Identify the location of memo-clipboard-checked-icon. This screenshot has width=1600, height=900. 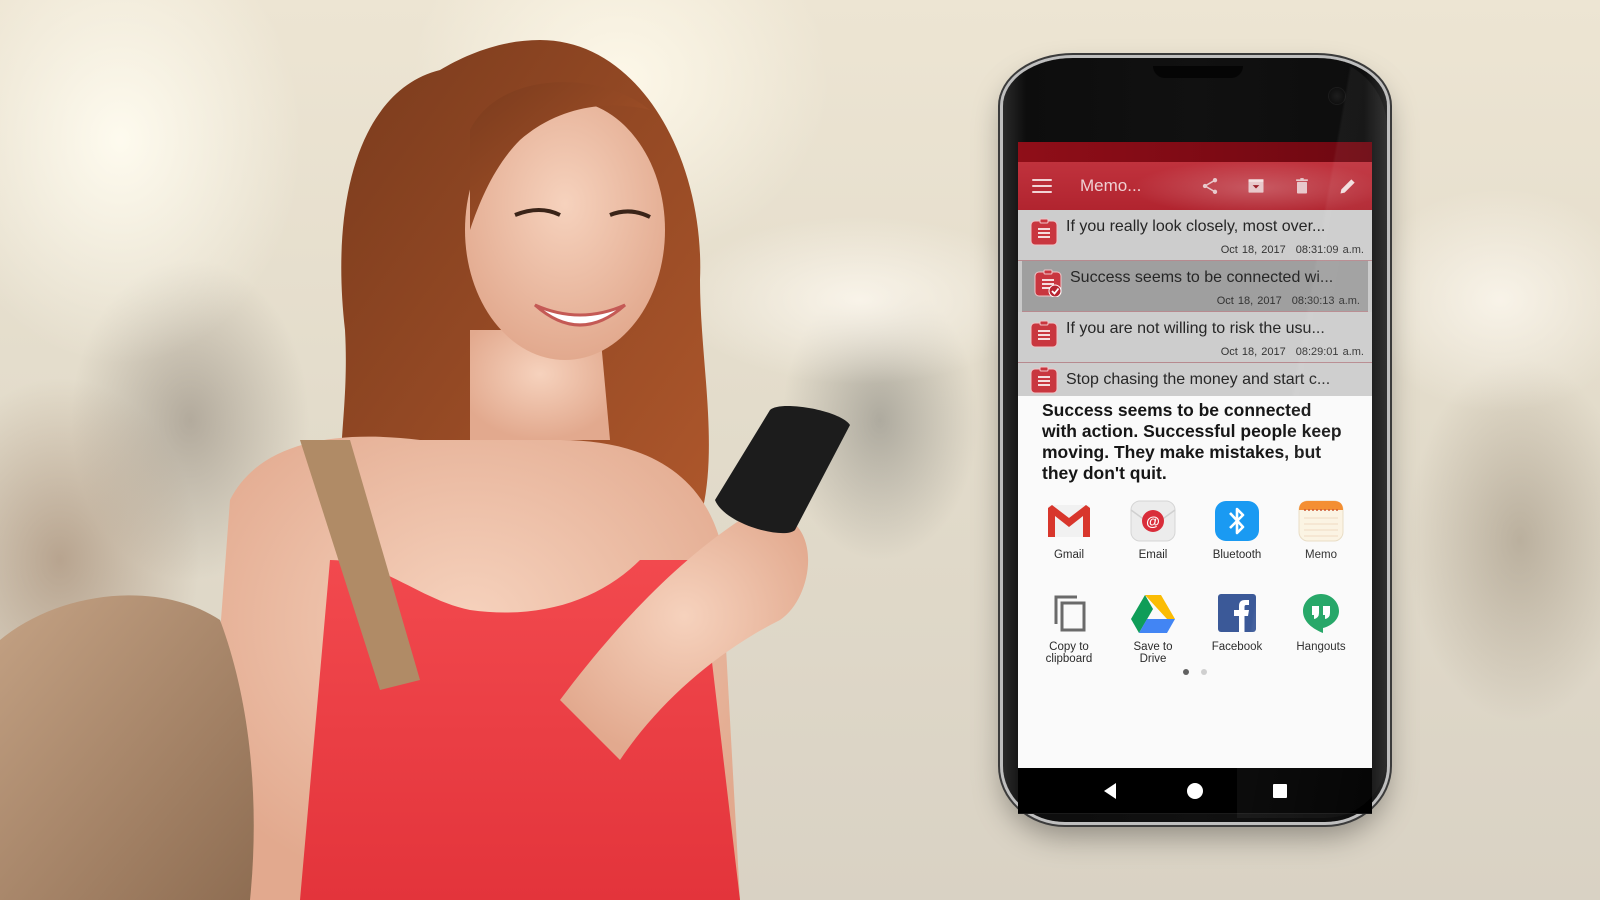
(1048, 283).